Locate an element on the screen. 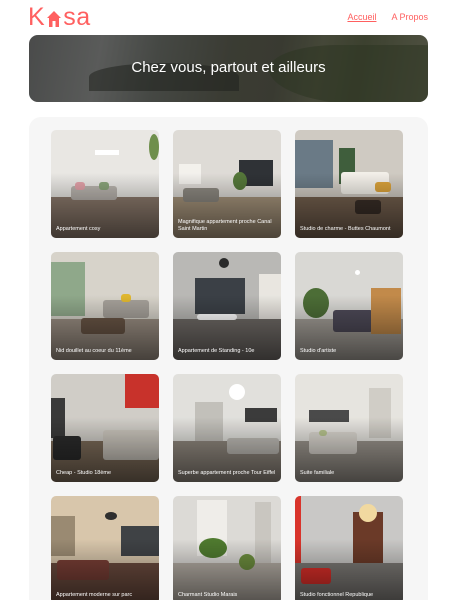 This screenshot has height=600, width=456. listing-card: Studio fonctionnel Republique is located at coordinates (349, 548).